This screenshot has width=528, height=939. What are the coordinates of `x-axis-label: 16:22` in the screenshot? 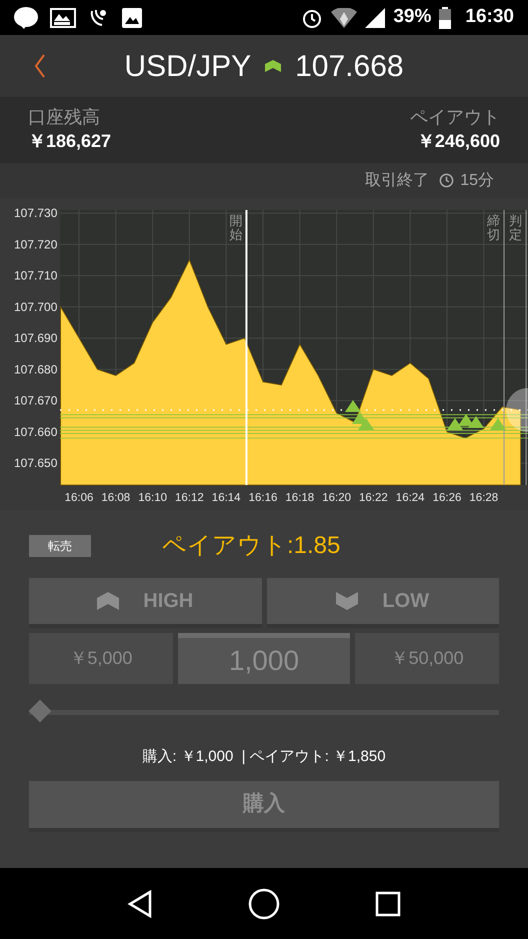 It's located at (373, 498).